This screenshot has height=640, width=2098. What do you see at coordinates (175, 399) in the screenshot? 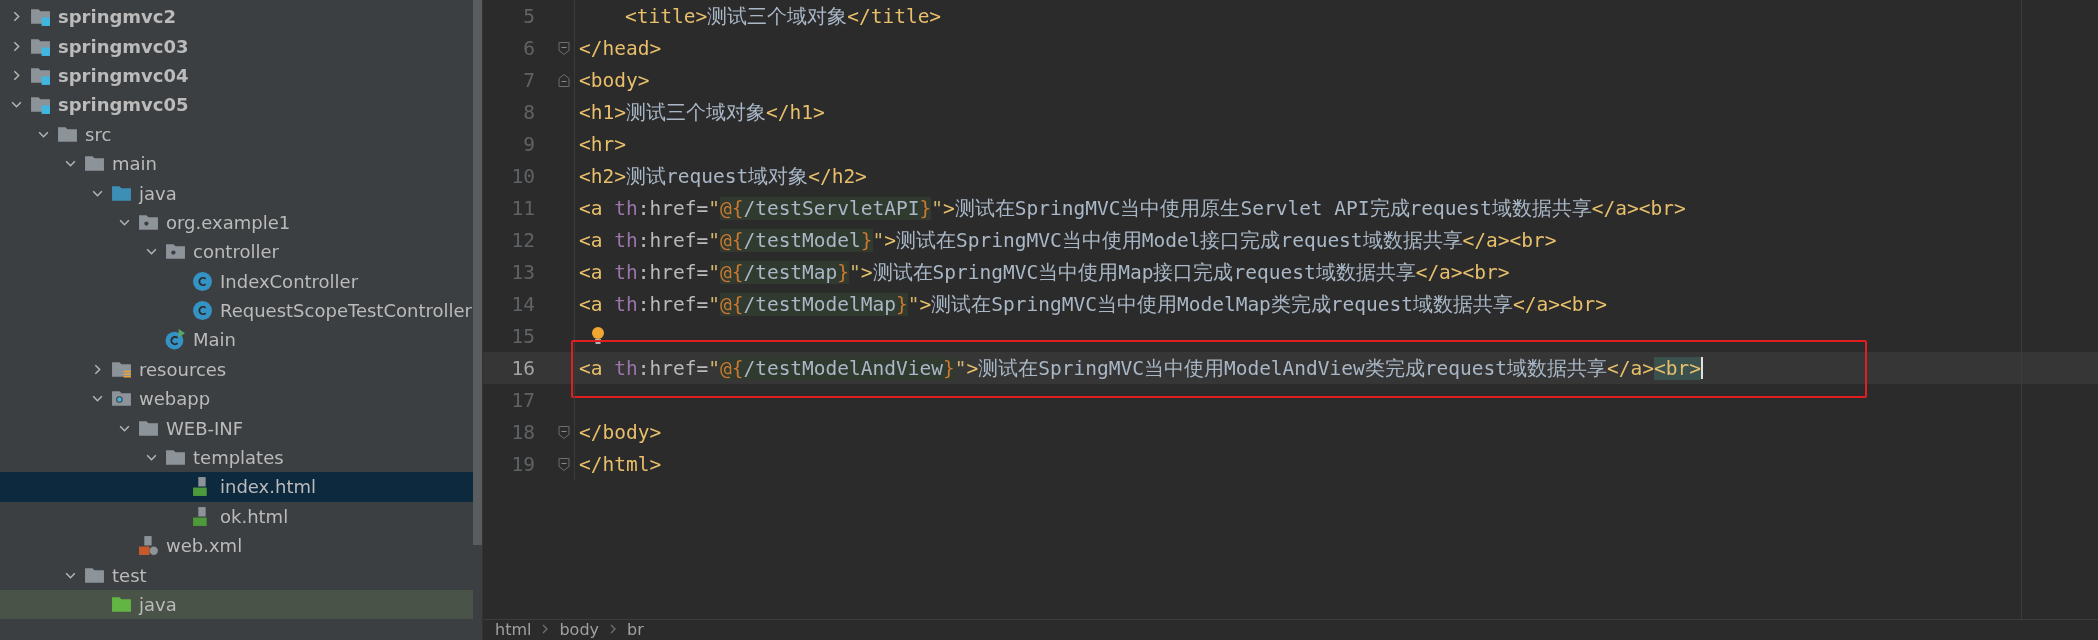
I see `tree-item-label: webapp` at bounding box center [175, 399].